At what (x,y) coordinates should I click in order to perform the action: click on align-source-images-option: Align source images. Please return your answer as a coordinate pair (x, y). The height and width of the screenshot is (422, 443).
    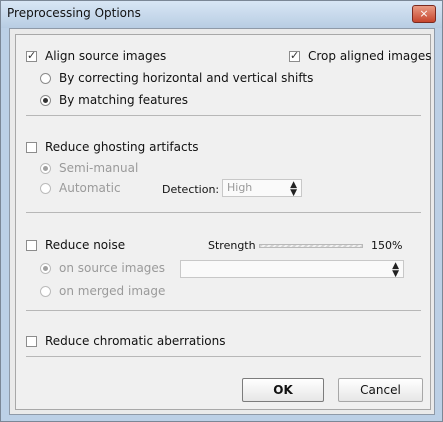
    Looking at the image, I should click on (96, 56).